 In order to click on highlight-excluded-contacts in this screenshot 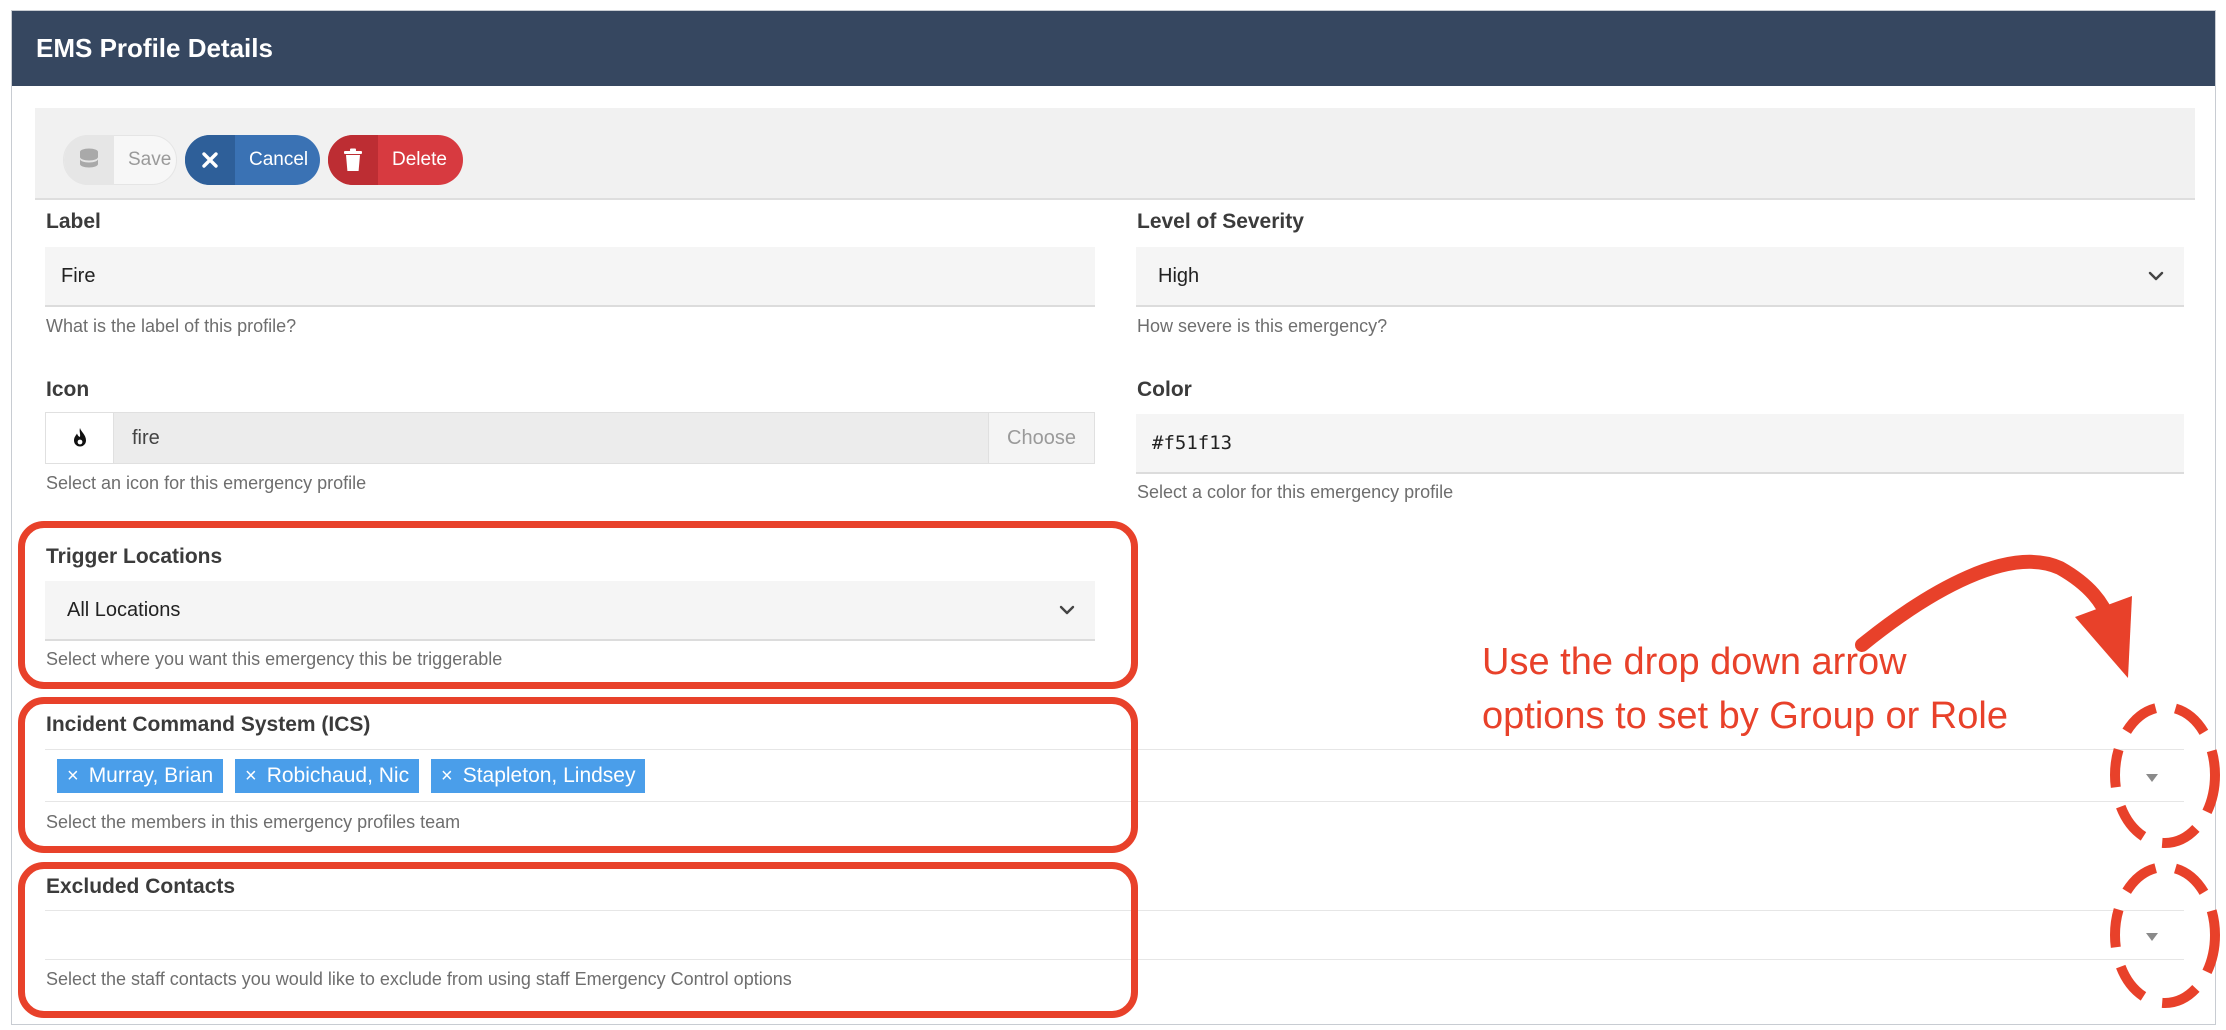, I will do `click(578, 940)`.